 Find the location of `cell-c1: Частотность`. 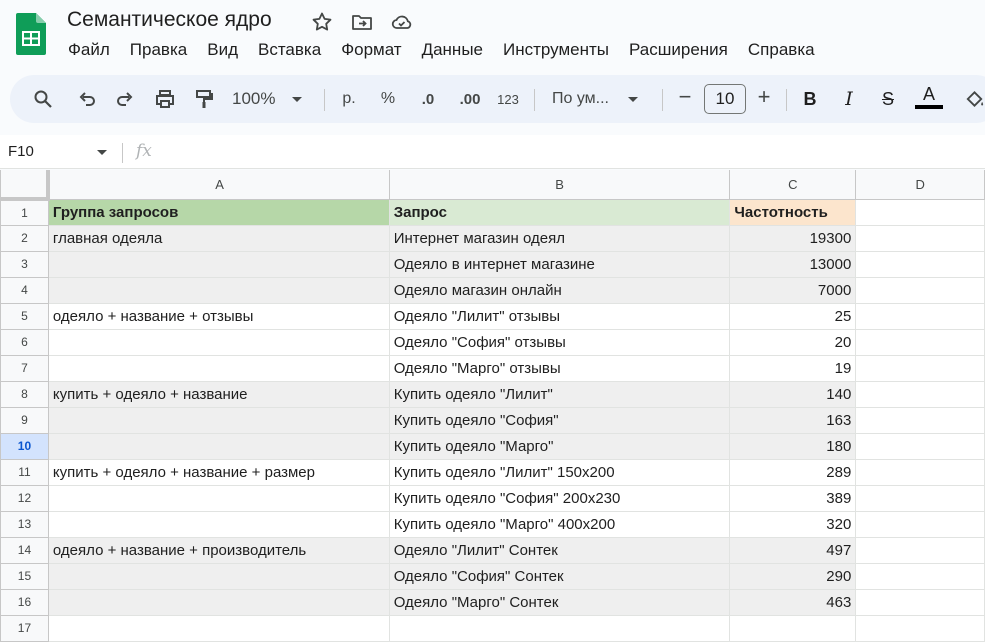

cell-c1: Частотность is located at coordinates (793, 212).